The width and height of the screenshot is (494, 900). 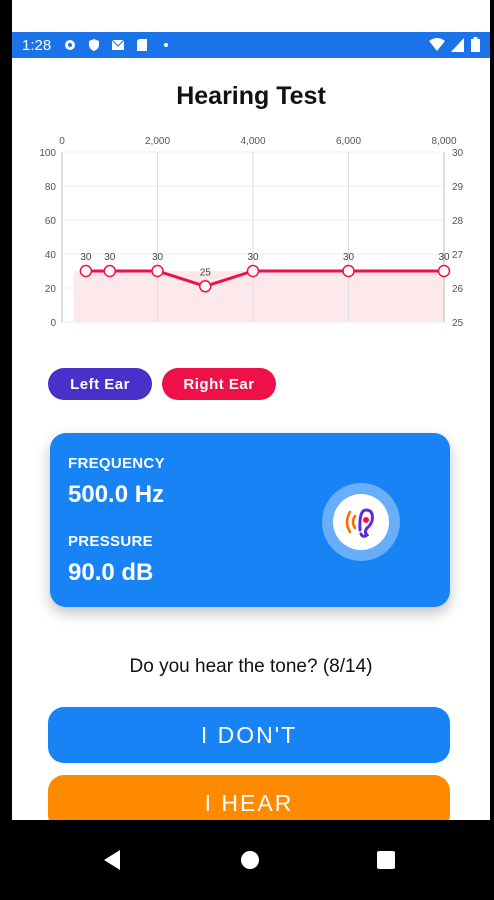 I want to click on ear-badge, so click(x=361, y=522).